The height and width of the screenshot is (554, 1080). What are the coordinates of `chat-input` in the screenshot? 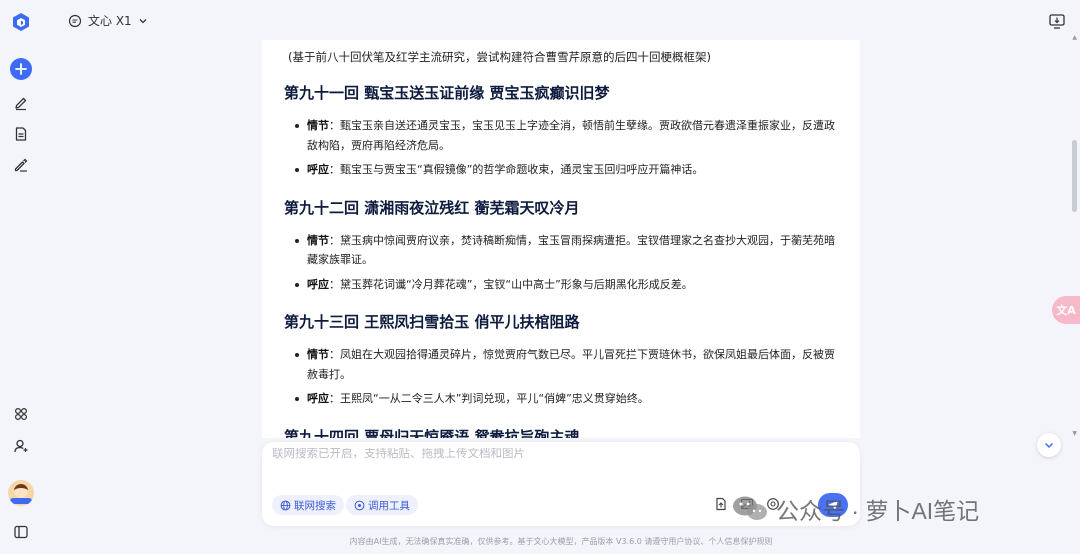 It's located at (552, 454).